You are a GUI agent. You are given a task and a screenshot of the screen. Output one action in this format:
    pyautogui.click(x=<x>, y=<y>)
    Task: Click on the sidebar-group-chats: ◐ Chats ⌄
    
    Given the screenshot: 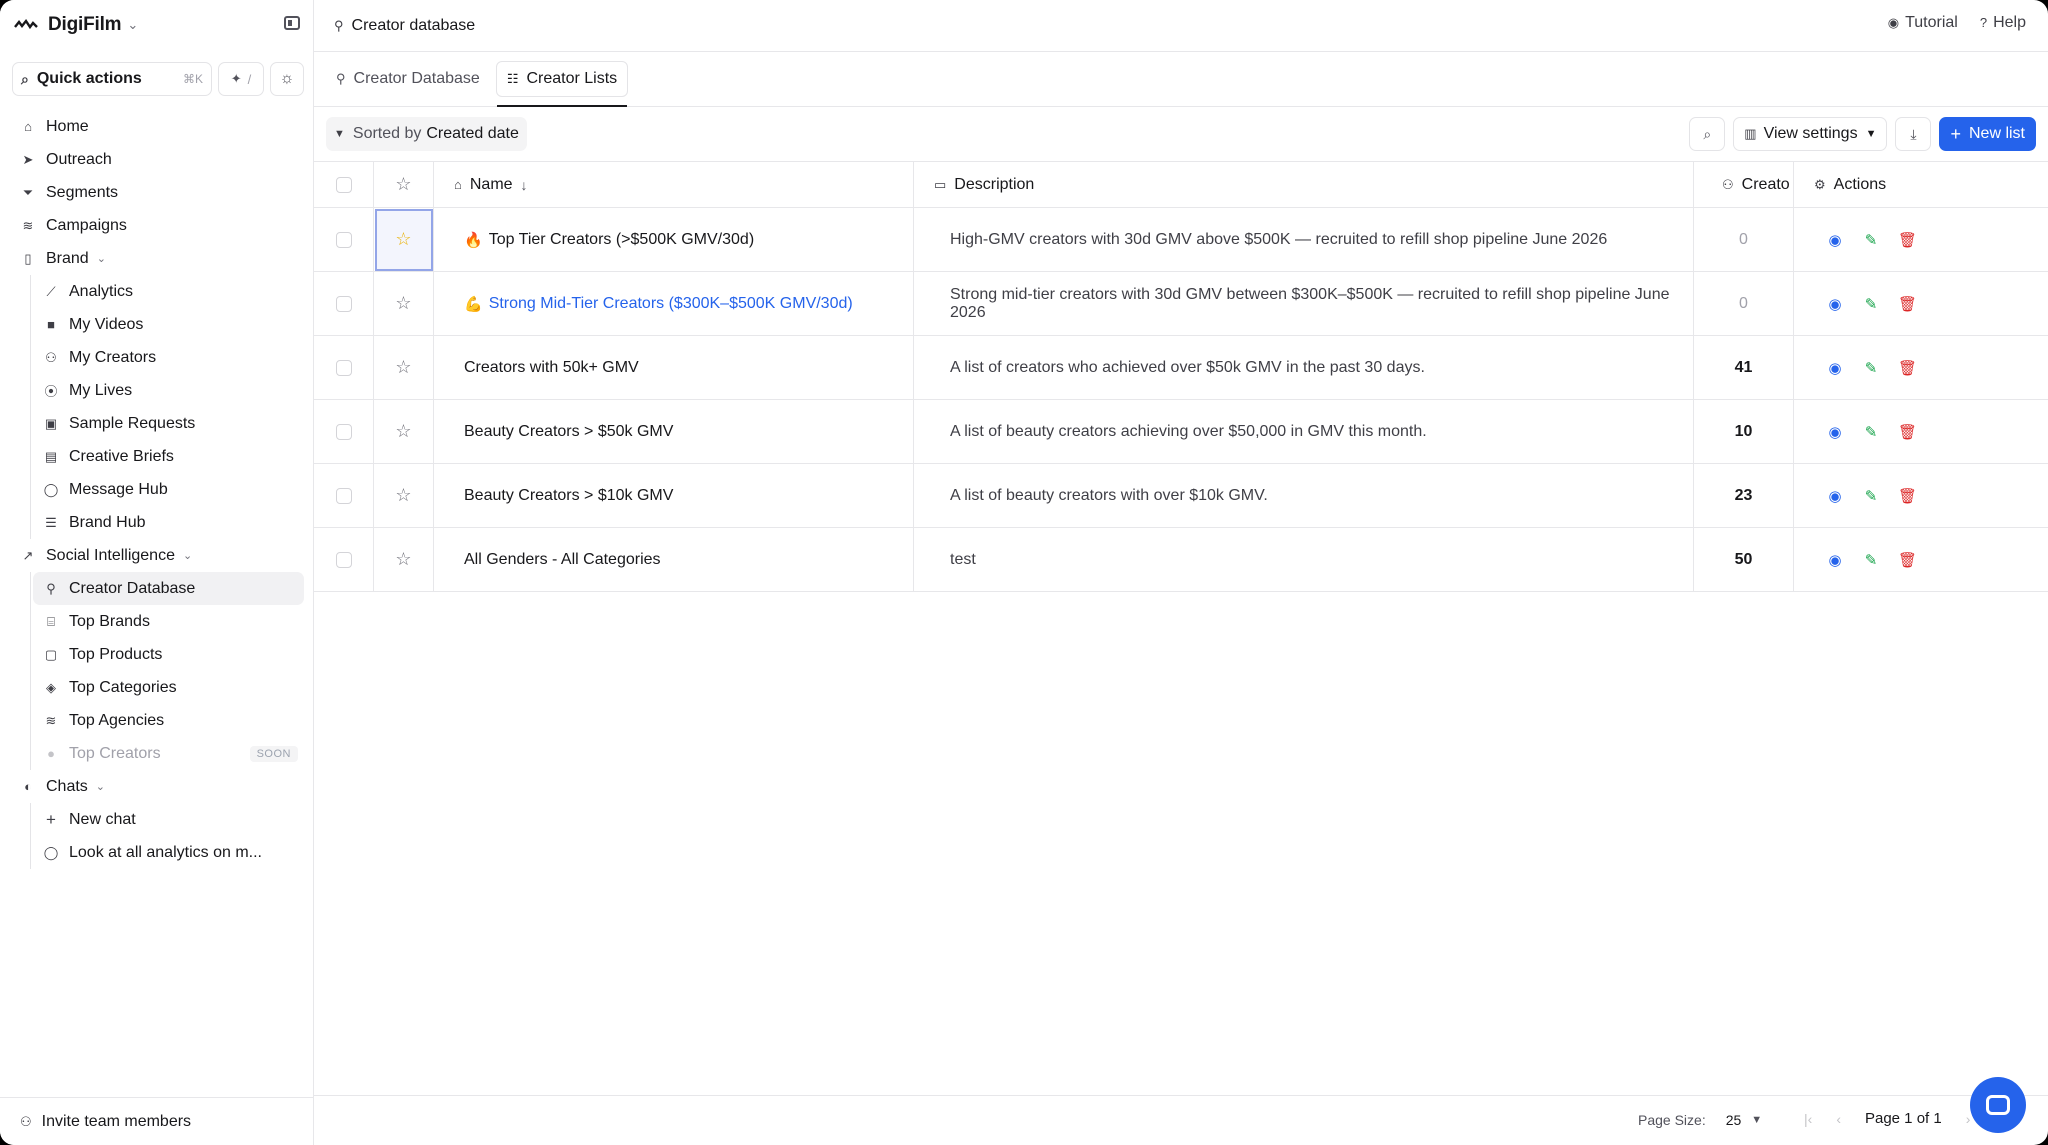 What is the action you would take?
    pyautogui.click(x=158, y=786)
    